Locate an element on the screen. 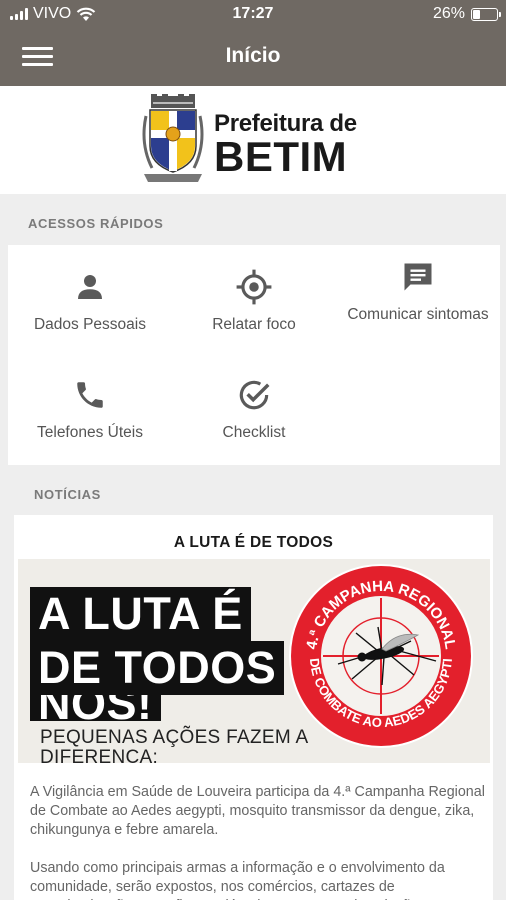  quick-item-label: Telefones Úteis is located at coordinates (90, 432).